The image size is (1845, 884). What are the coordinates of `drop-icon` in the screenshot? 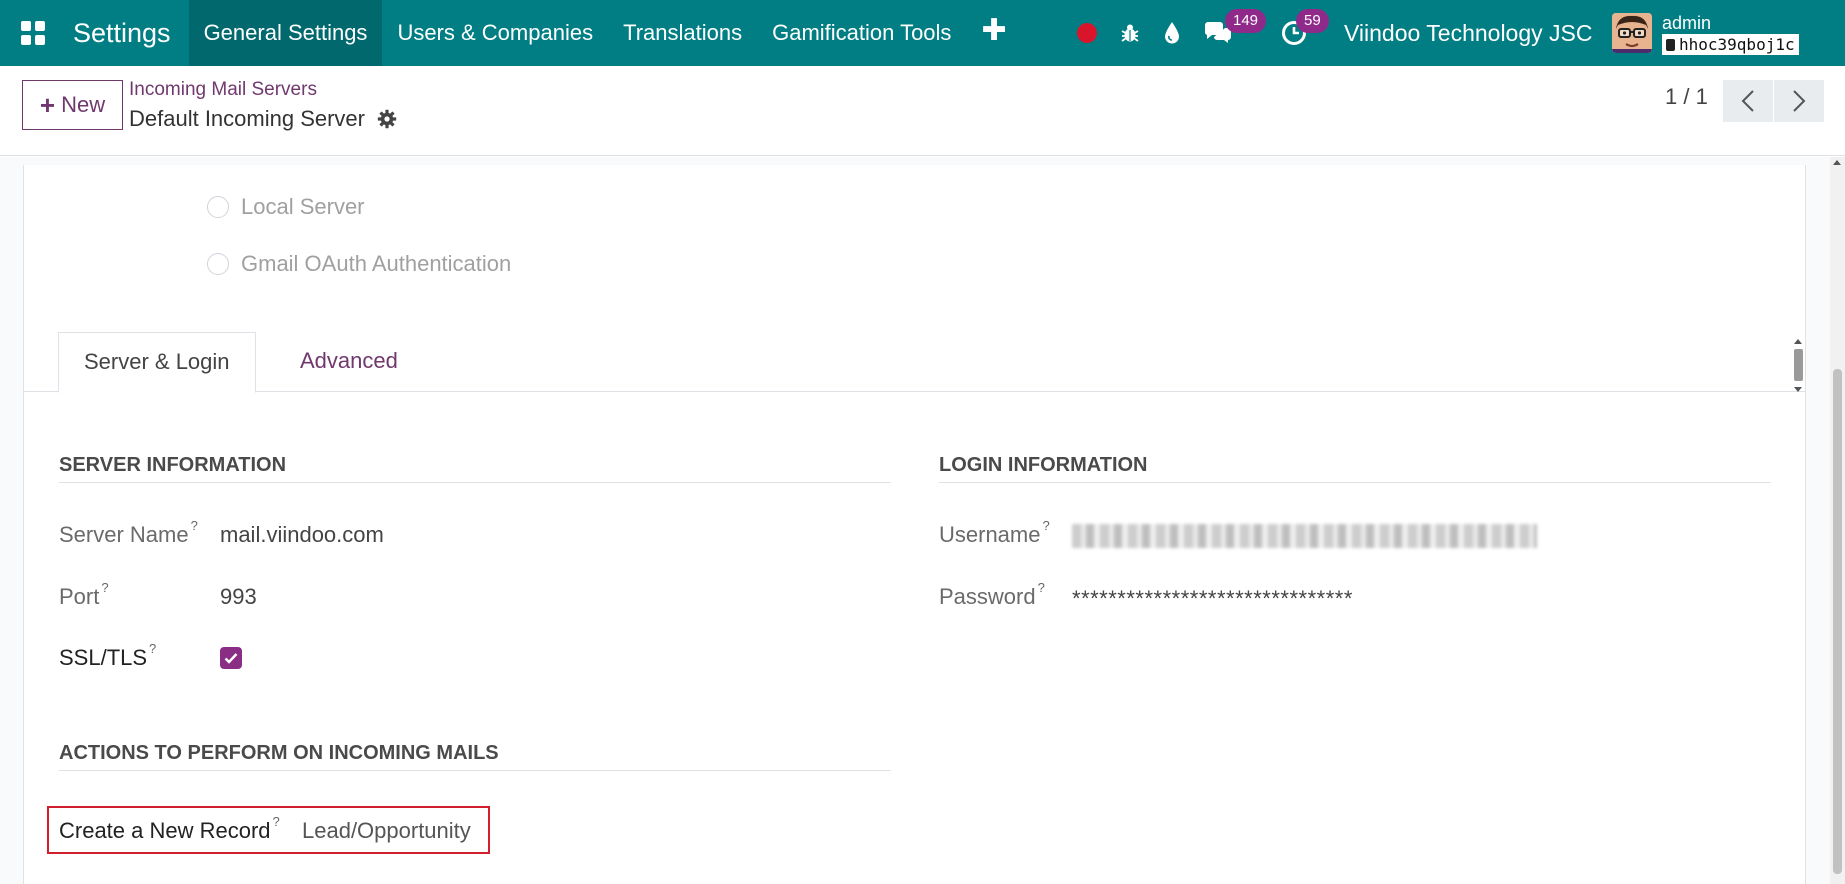 It's located at (1172, 33).